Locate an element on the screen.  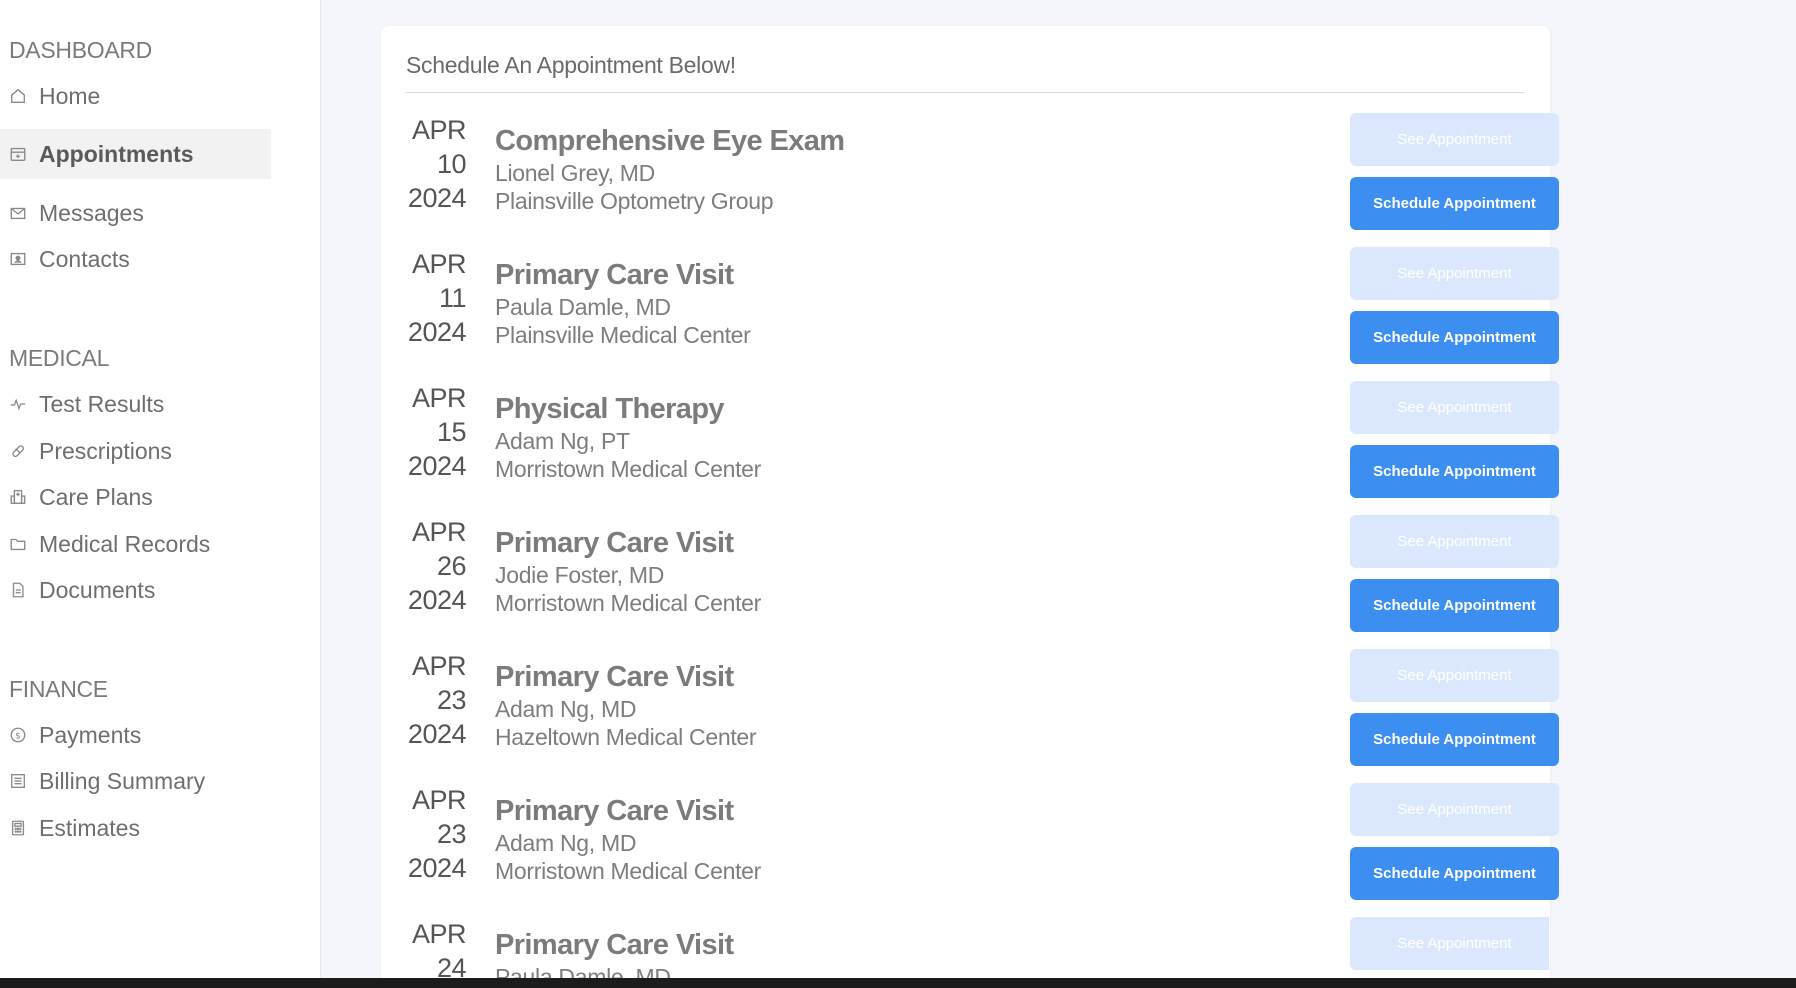
appointment-date: APR 15 2024 is located at coordinates (436, 432).